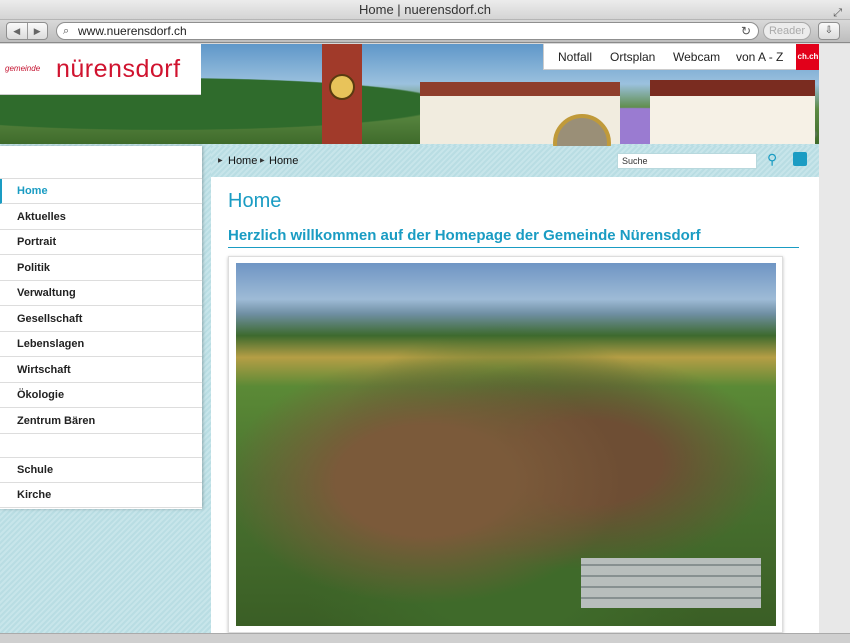 The image size is (850, 643). What do you see at coordinates (759, 57) in the screenshot?
I see `top-nav-a-z: von A - Z` at bounding box center [759, 57].